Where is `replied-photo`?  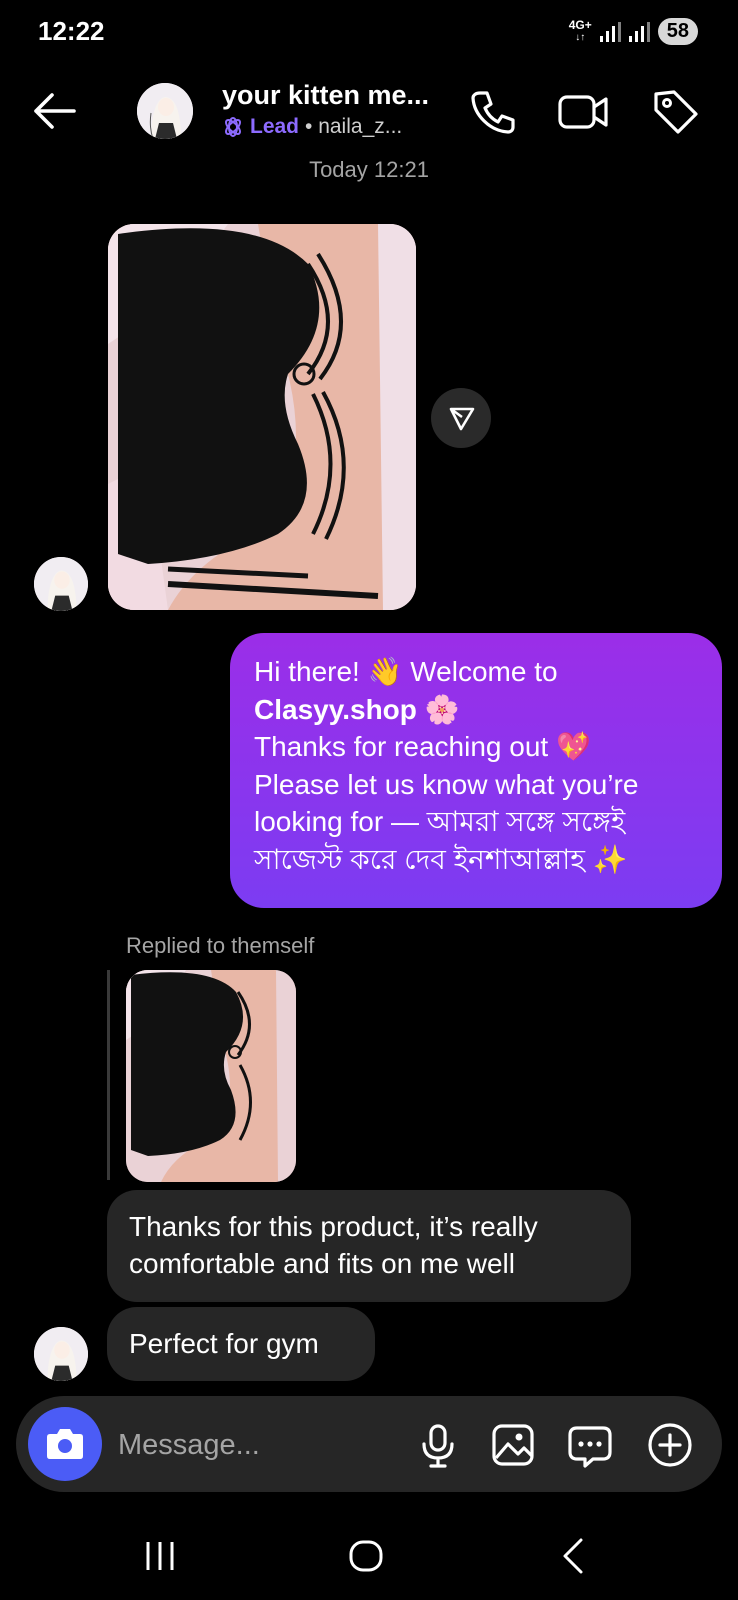
replied-photo is located at coordinates (211, 1076).